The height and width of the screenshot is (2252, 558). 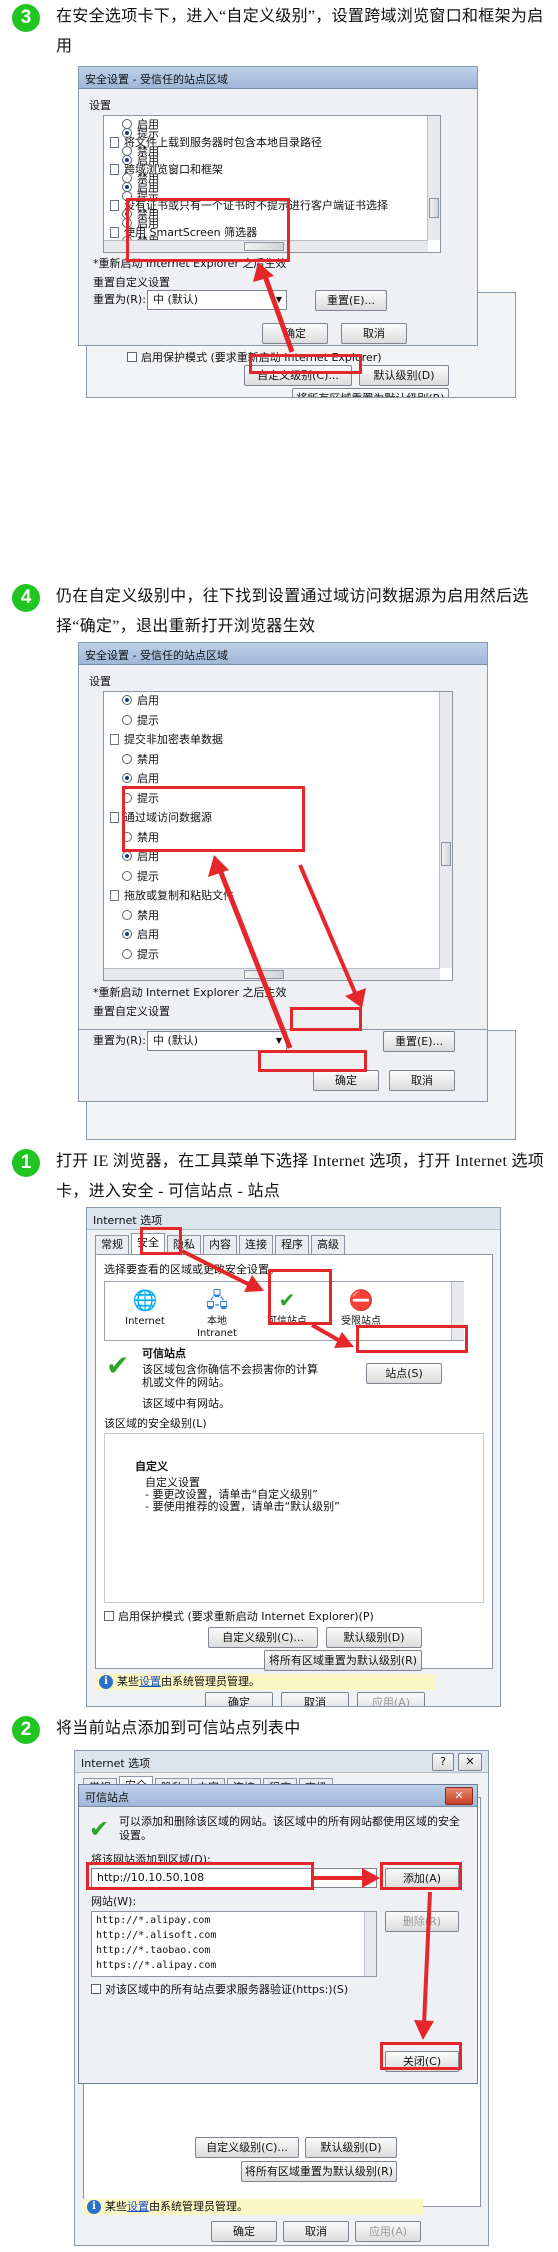 I want to click on site-list-item: http://*.alisoft.com, so click(x=156, y=1936).